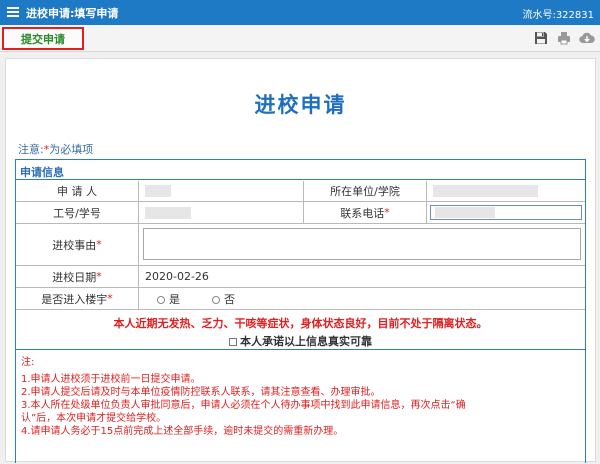  I want to click on submit-button: 提交申请, so click(43, 38).